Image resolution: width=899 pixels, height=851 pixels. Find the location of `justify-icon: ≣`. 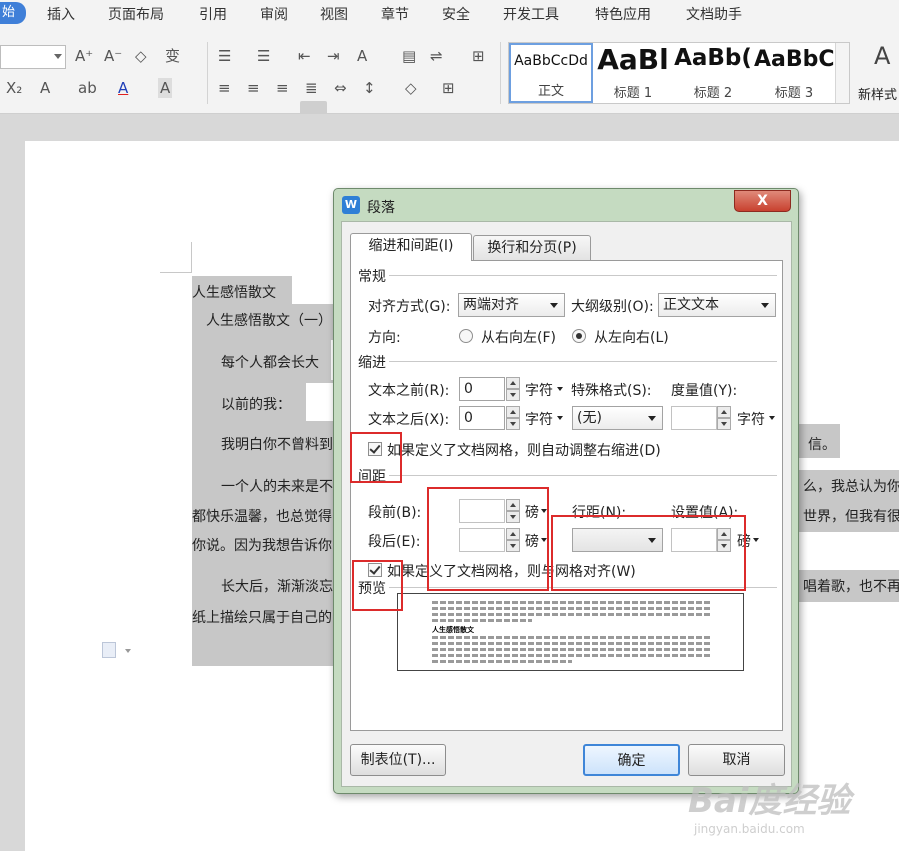

justify-icon: ≣ is located at coordinates (311, 88).